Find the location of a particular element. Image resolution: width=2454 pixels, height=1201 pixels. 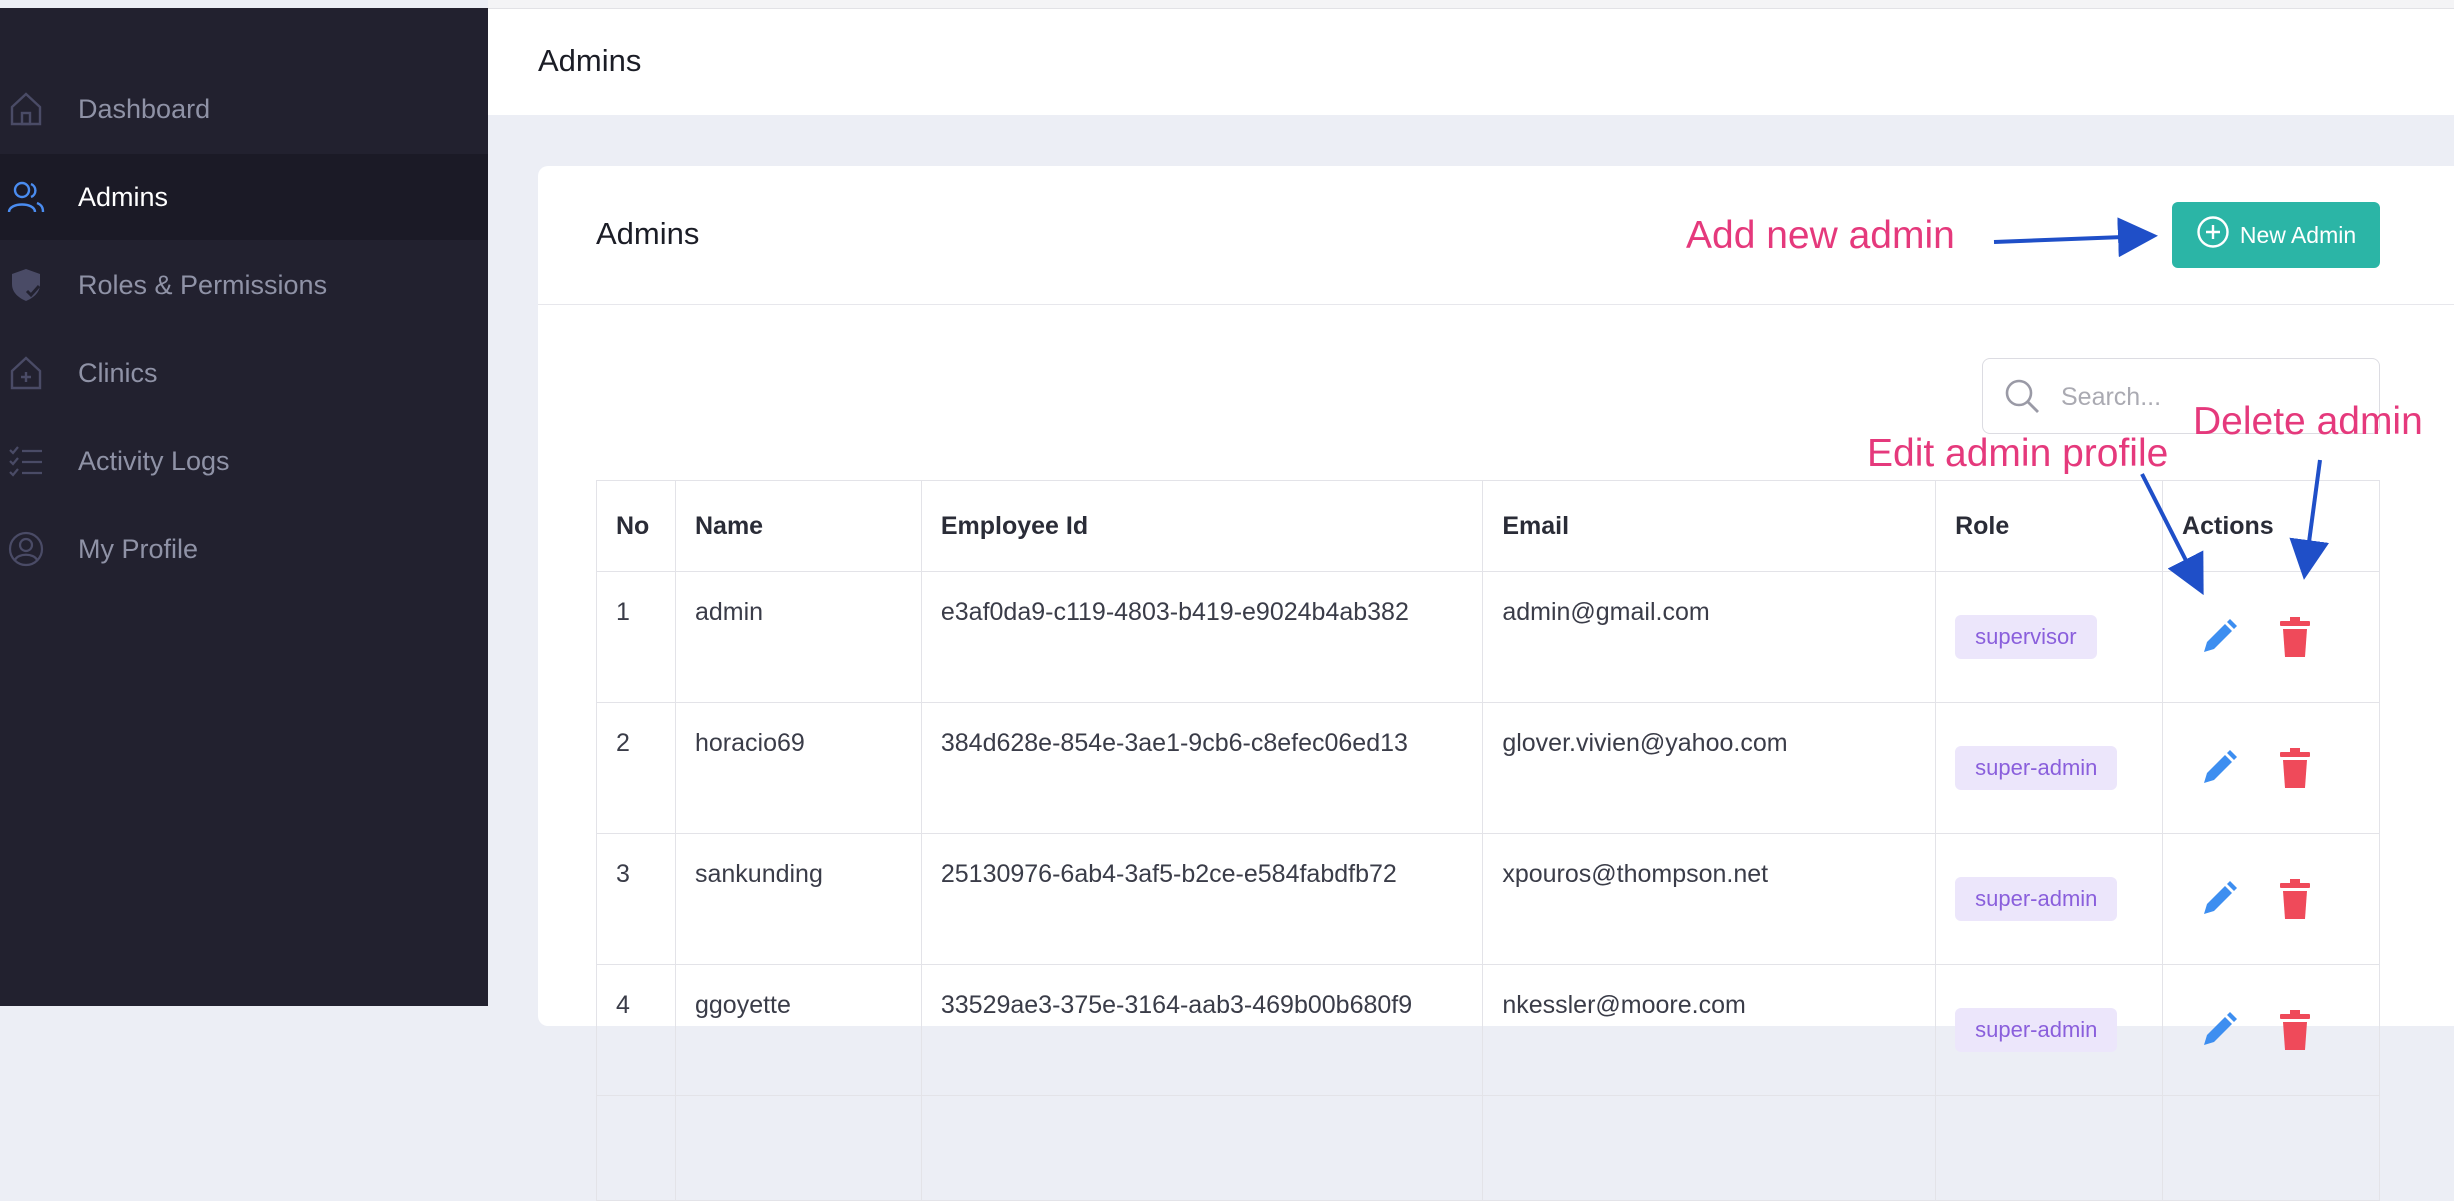

sidebar-item-label: Roles & Permissions is located at coordinates (203, 284).